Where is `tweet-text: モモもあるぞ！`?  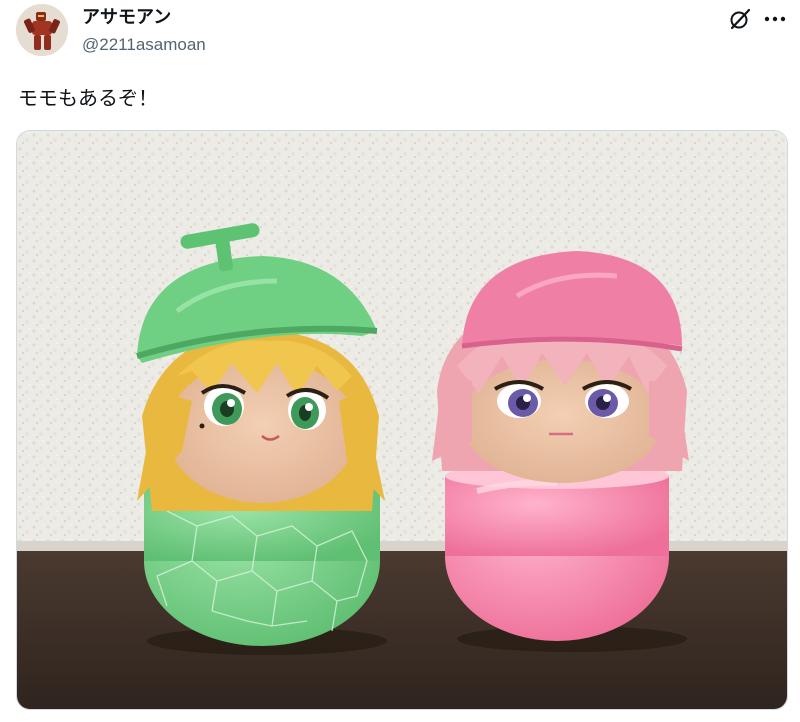 tweet-text: モモもあるぞ！ is located at coordinates (88, 98).